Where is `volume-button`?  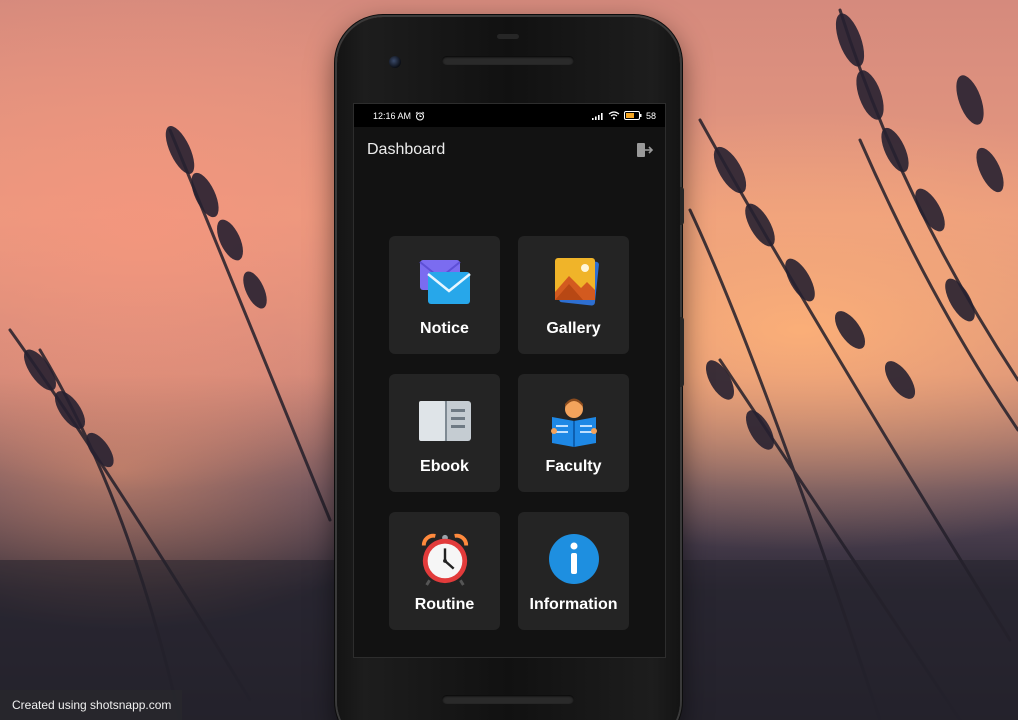 volume-button is located at coordinates (682, 206).